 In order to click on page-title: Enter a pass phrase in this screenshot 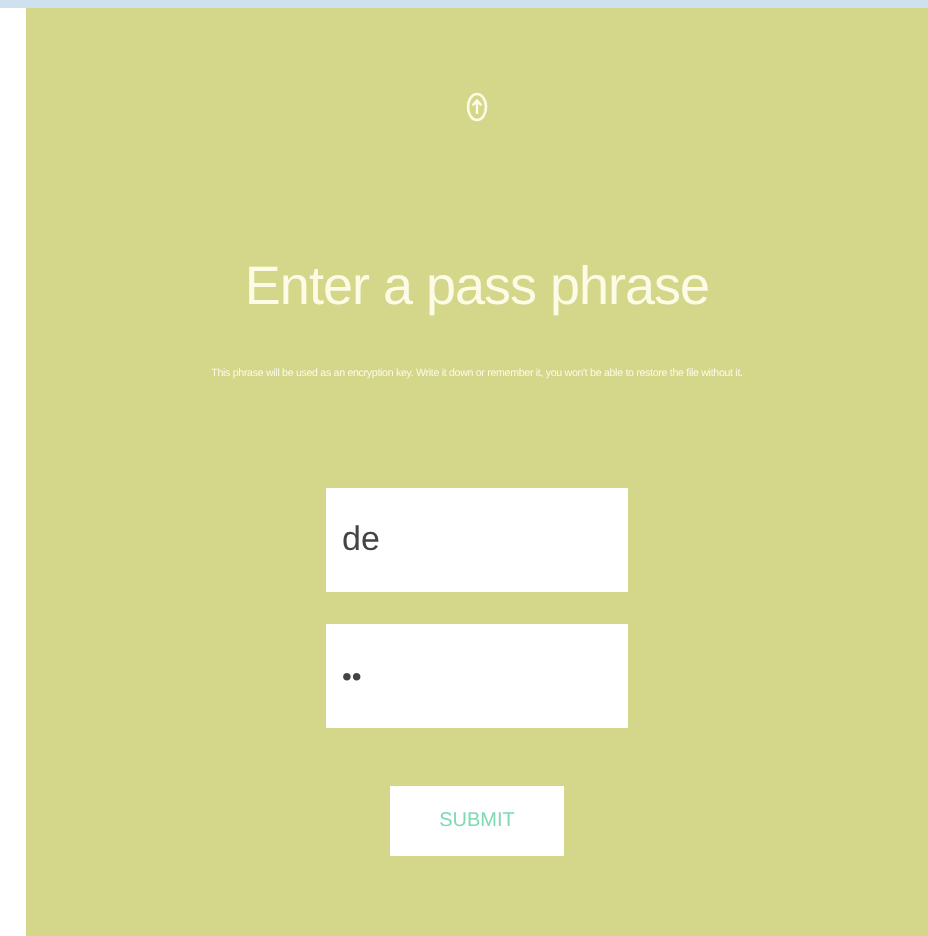, I will do `click(477, 287)`.